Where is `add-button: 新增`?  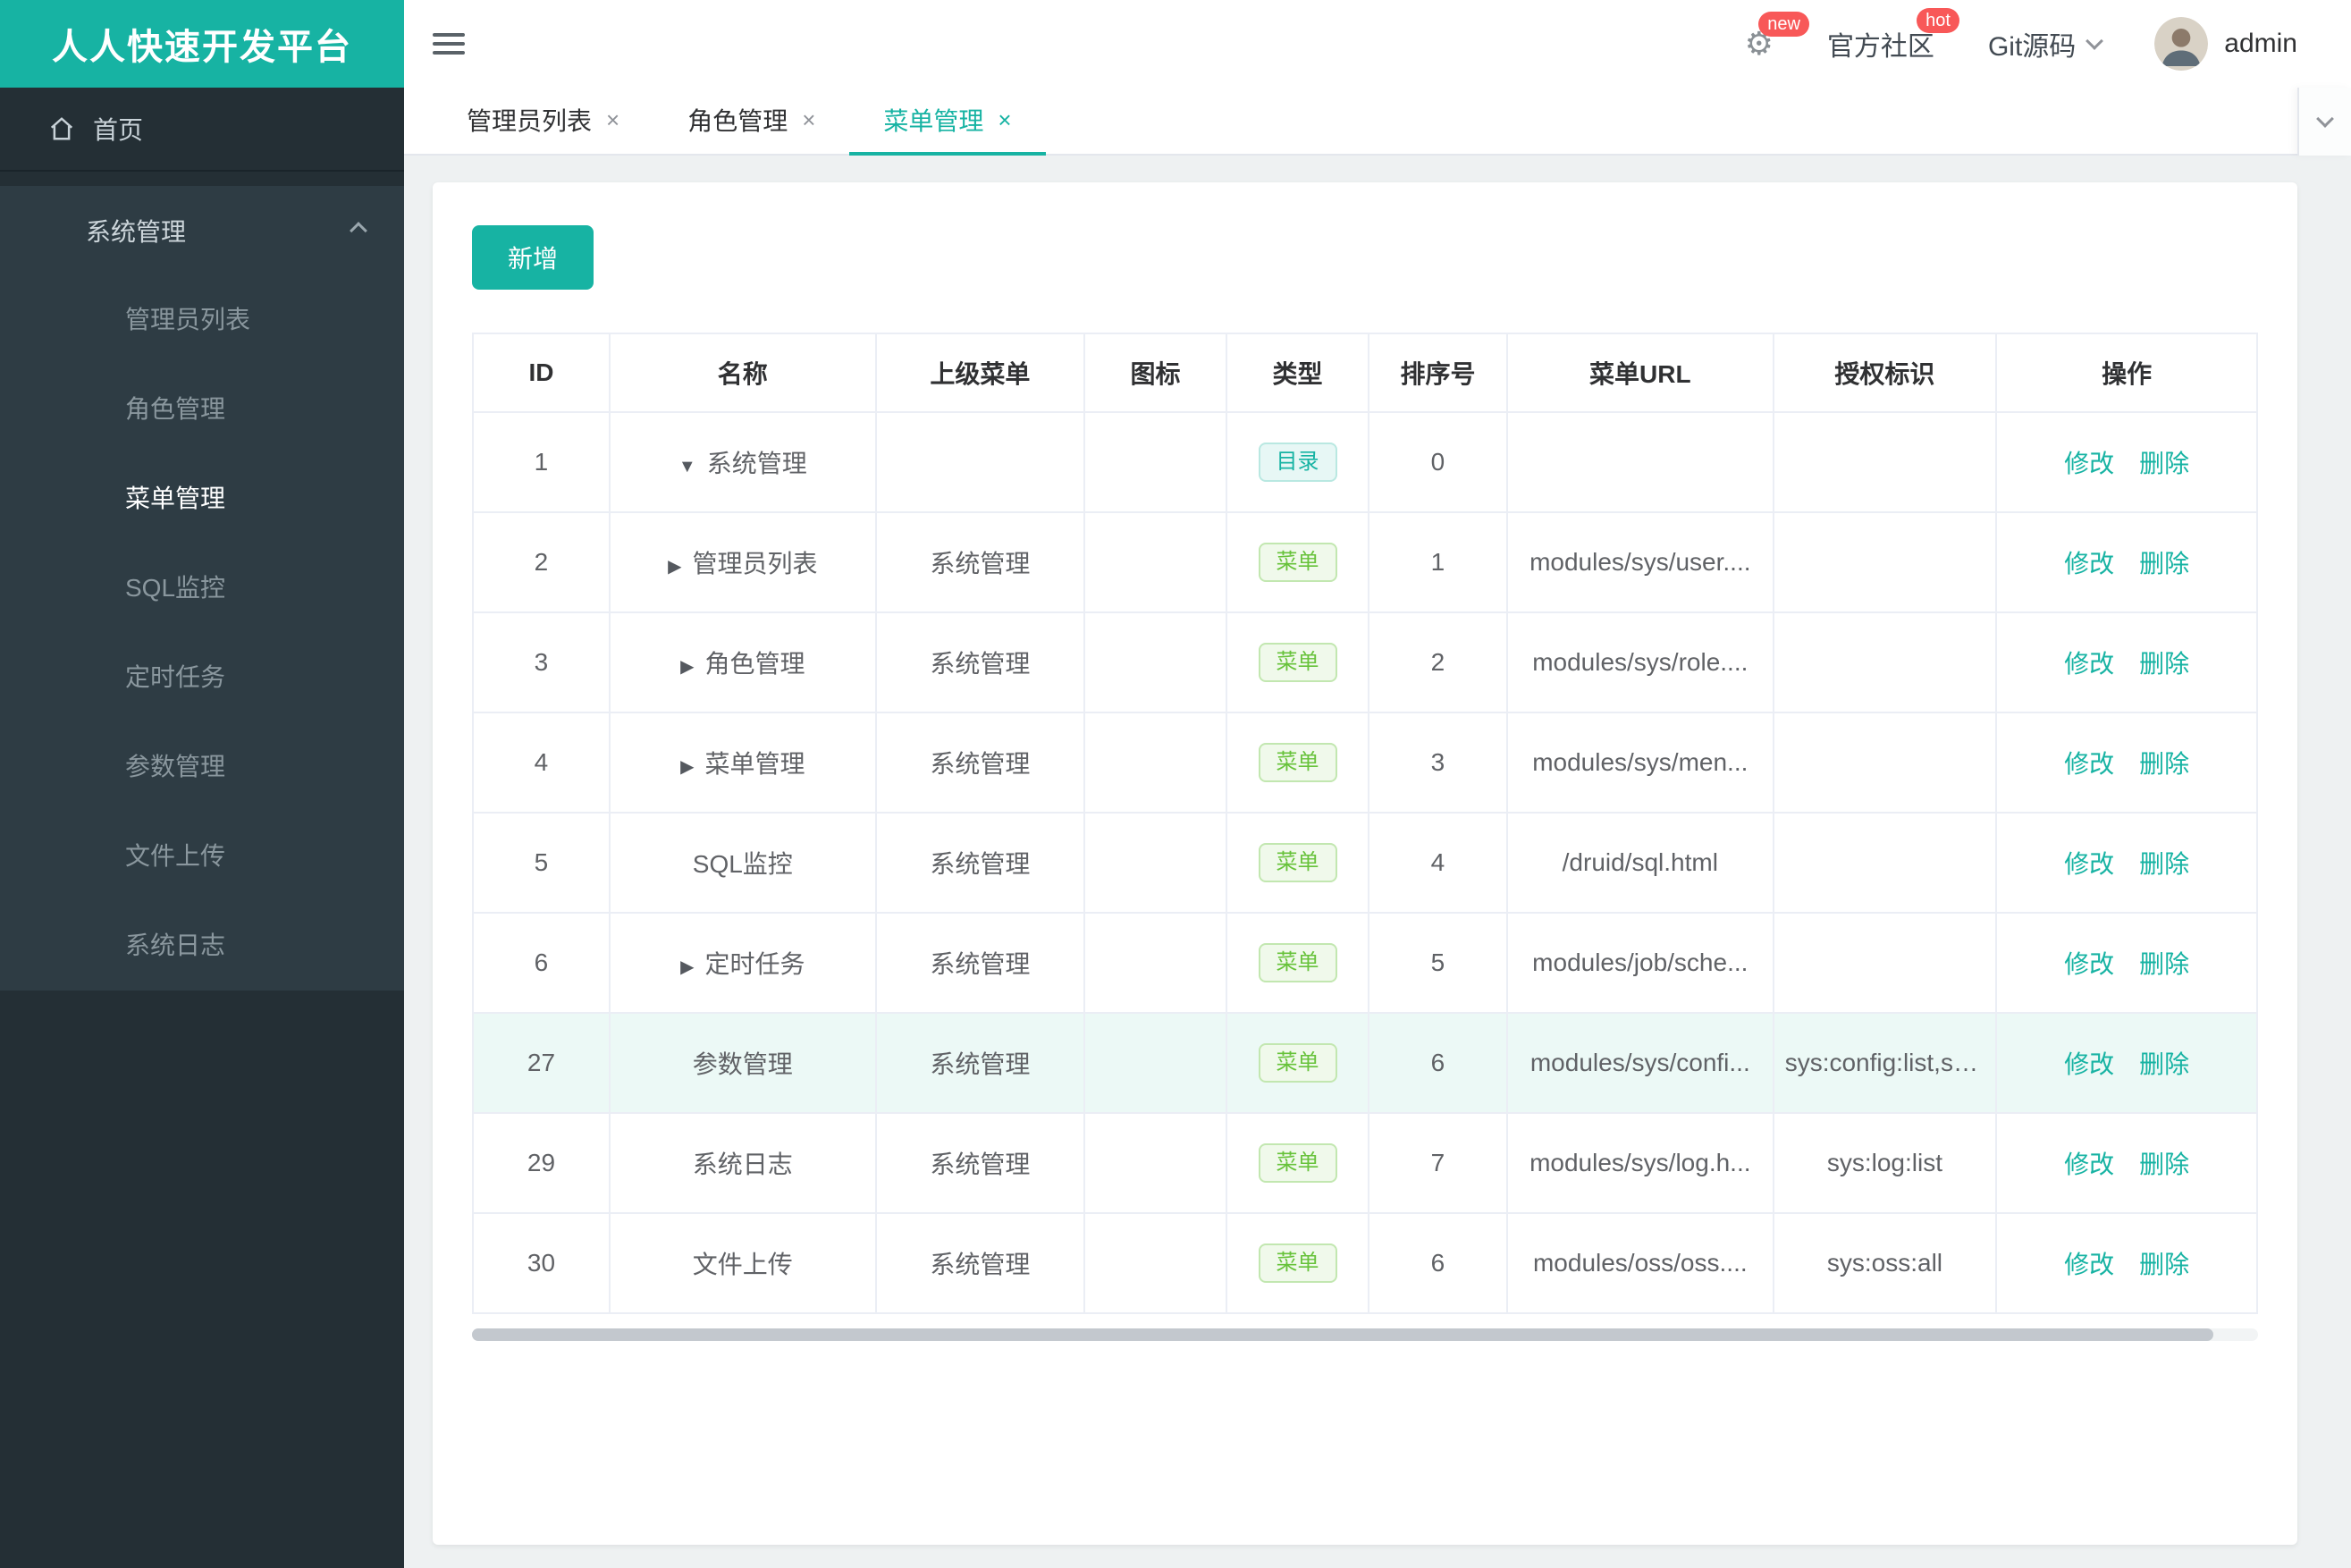 add-button: 新增 is located at coordinates (533, 257).